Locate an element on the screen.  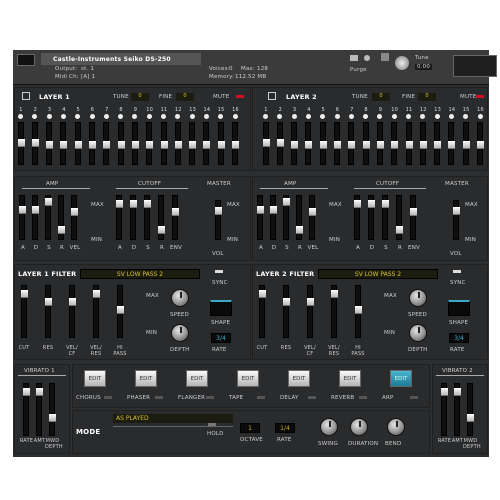
fx-reverb-toggle is located at coordinates (363, 397).